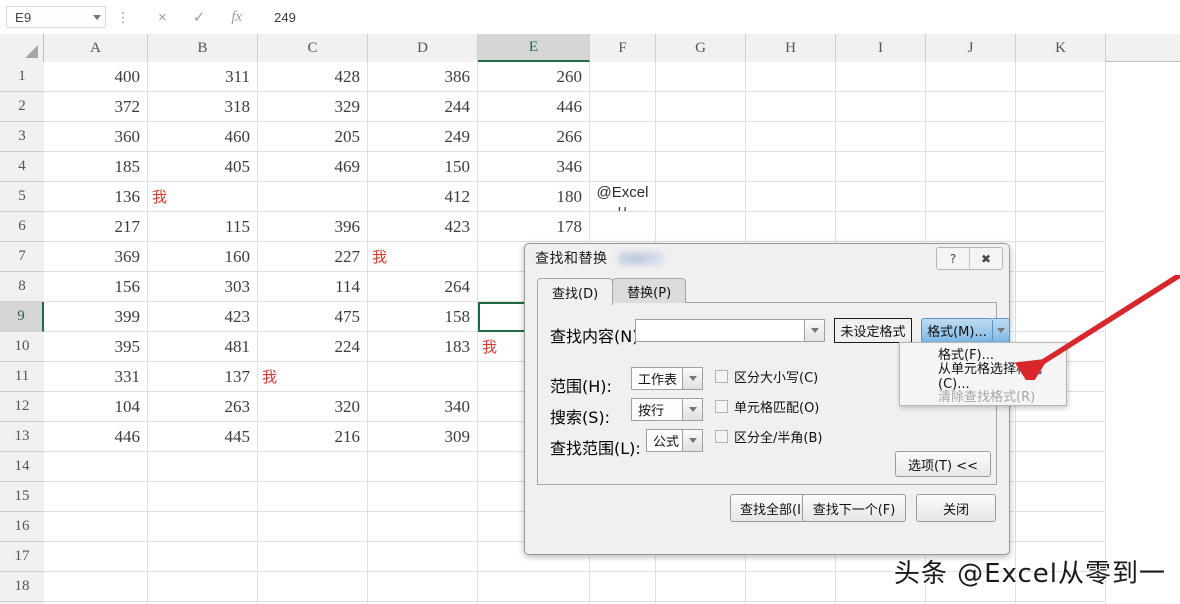 This screenshot has height=604, width=1180. I want to click on cell-d2: 244, so click(423, 107).